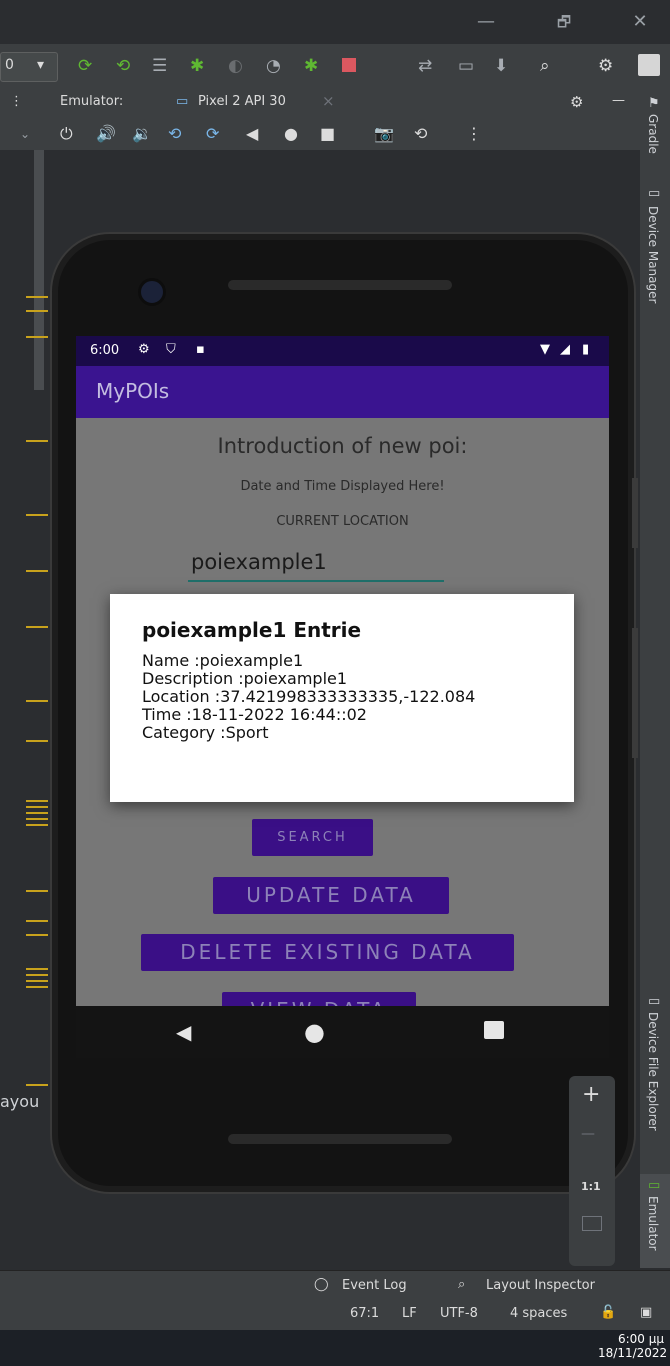 The width and height of the screenshot is (670, 1366). What do you see at coordinates (327, 134) in the screenshot?
I see `overview-icon: ■` at bounding box center [327, 134].